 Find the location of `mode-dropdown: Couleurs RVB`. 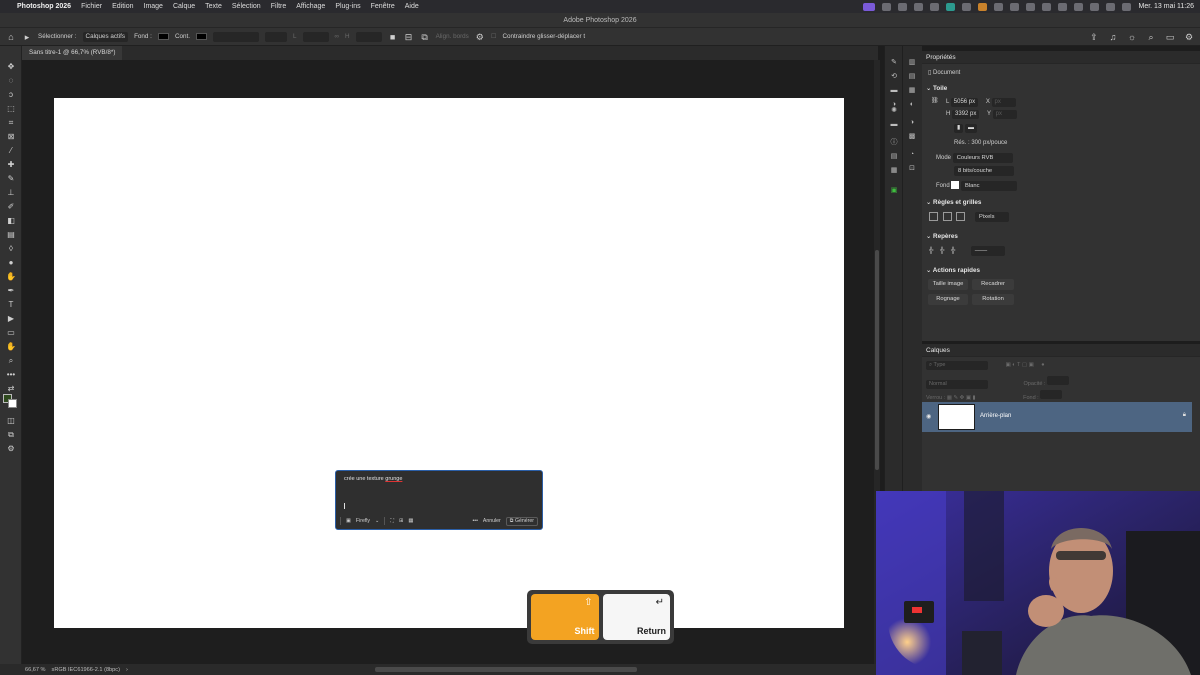

mode-dropdown: Couleurs RVB is located at coordinates (982, 158).